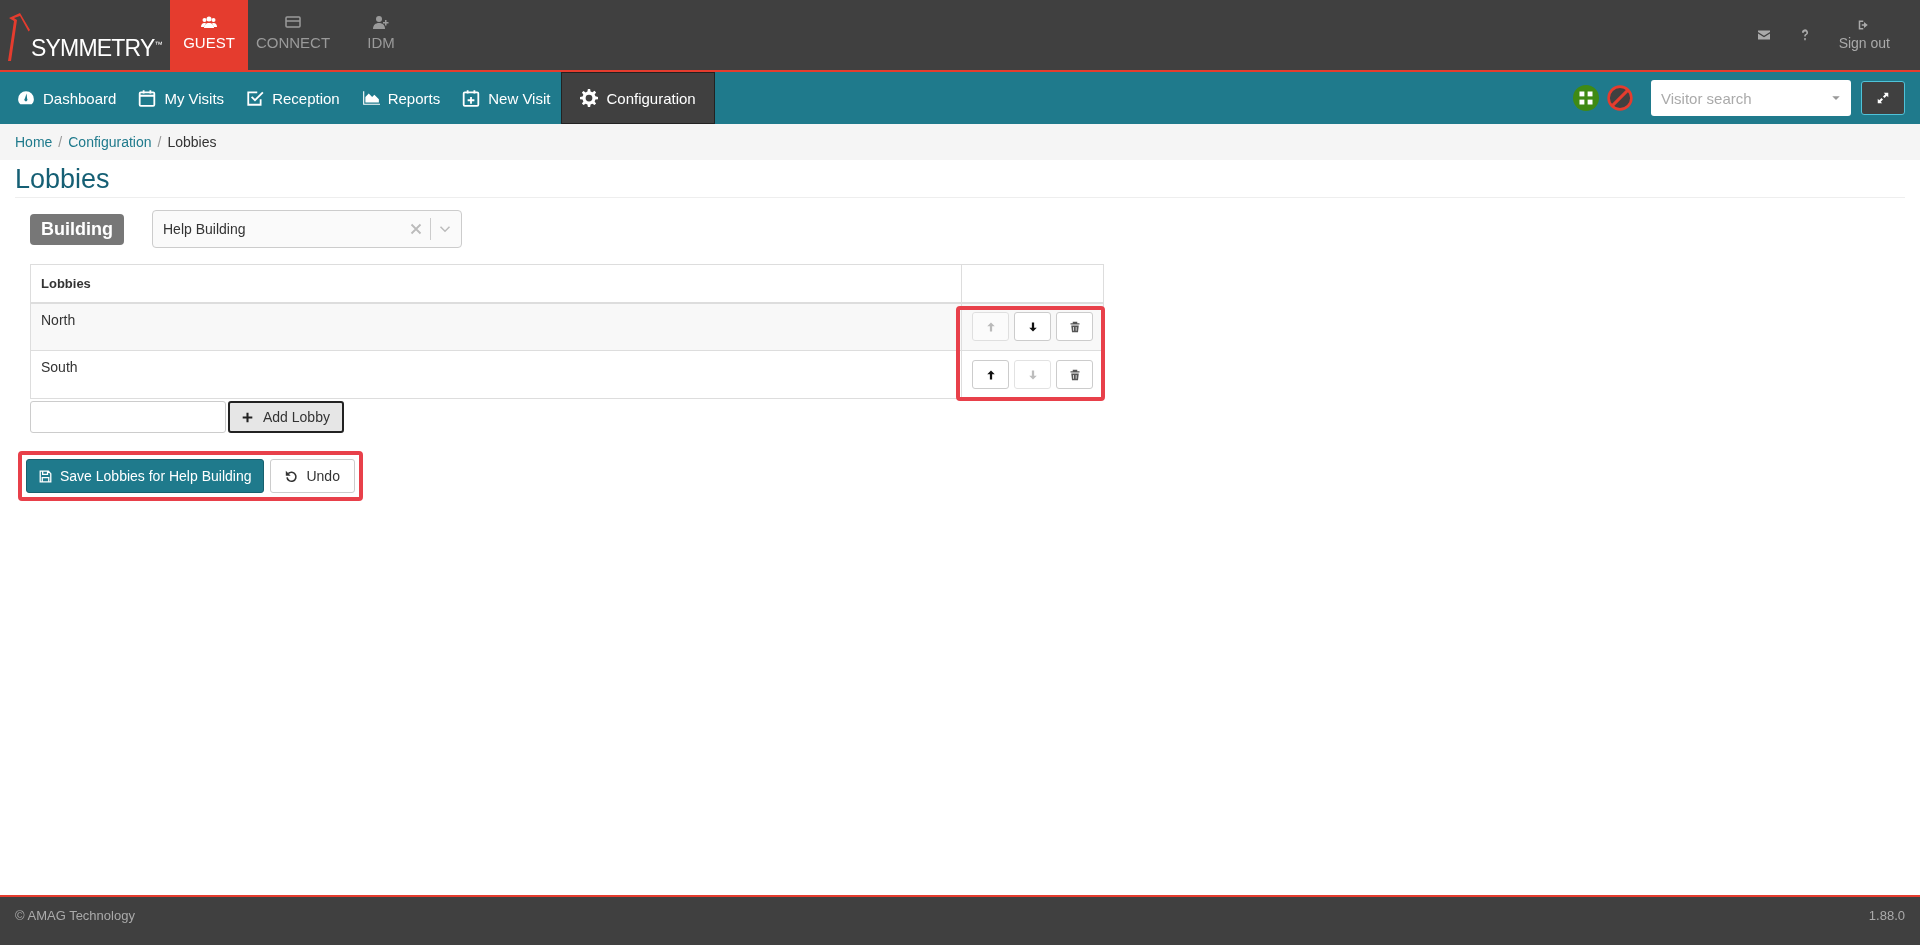  I want to click on breadcrumb-link: Configuration, so click(110, 142).